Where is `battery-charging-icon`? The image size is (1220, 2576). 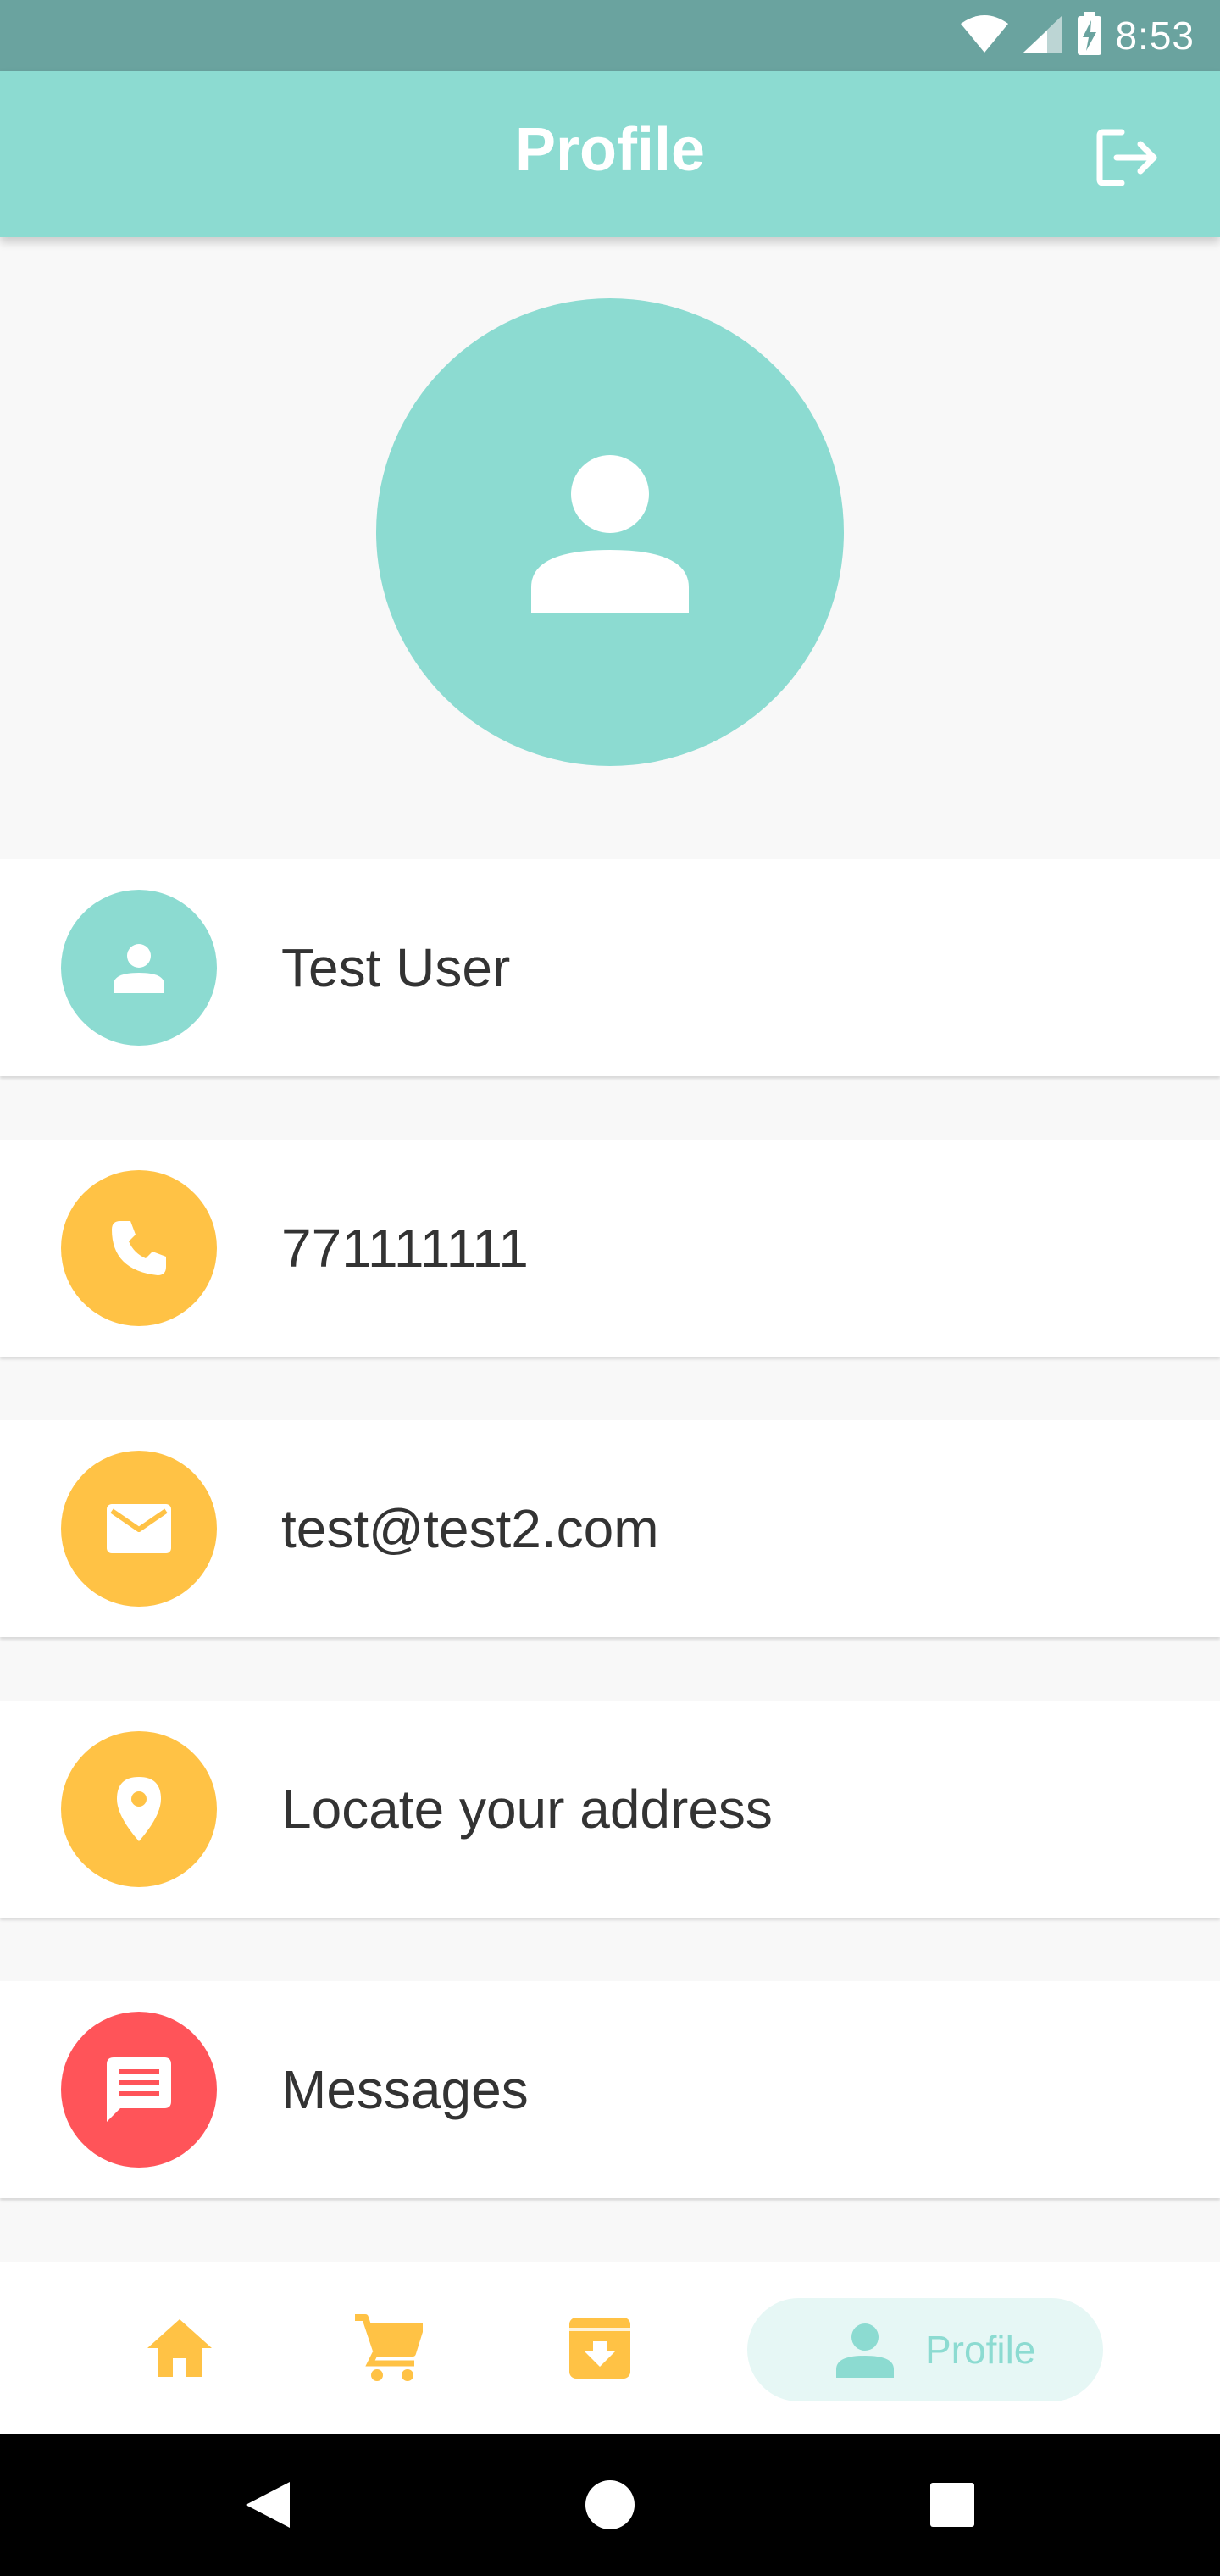
battery-charging-icon is located at coordinates (1089, 35).